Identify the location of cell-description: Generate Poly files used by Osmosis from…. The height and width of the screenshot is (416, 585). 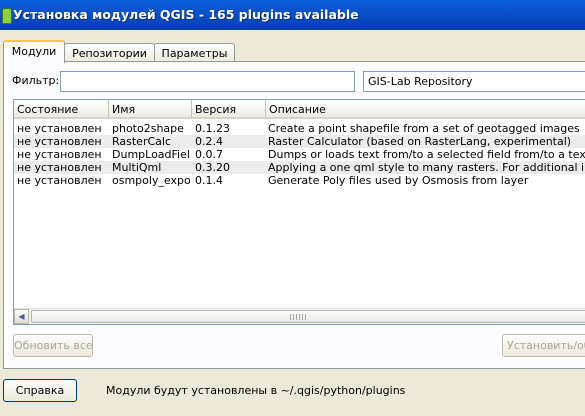
(398, 180).